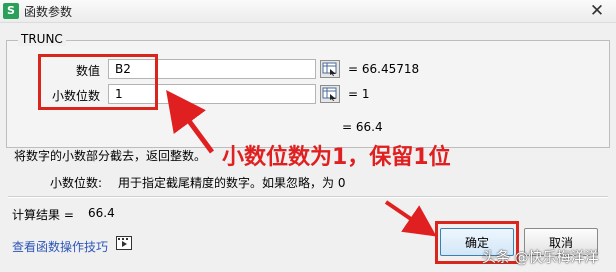 Image resolution: width=616 pixels, height=272 pixels. Describe the element at coordinates (190, 121) in the screenshot. I see `arrow-to-args` at that location.